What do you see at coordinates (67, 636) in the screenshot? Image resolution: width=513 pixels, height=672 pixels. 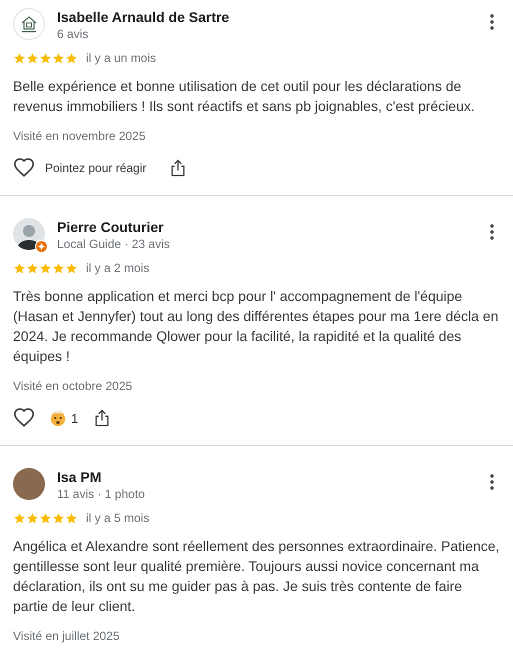 I see `visit-date: Visité en juillet 2025` at bounding box center [67, 636].